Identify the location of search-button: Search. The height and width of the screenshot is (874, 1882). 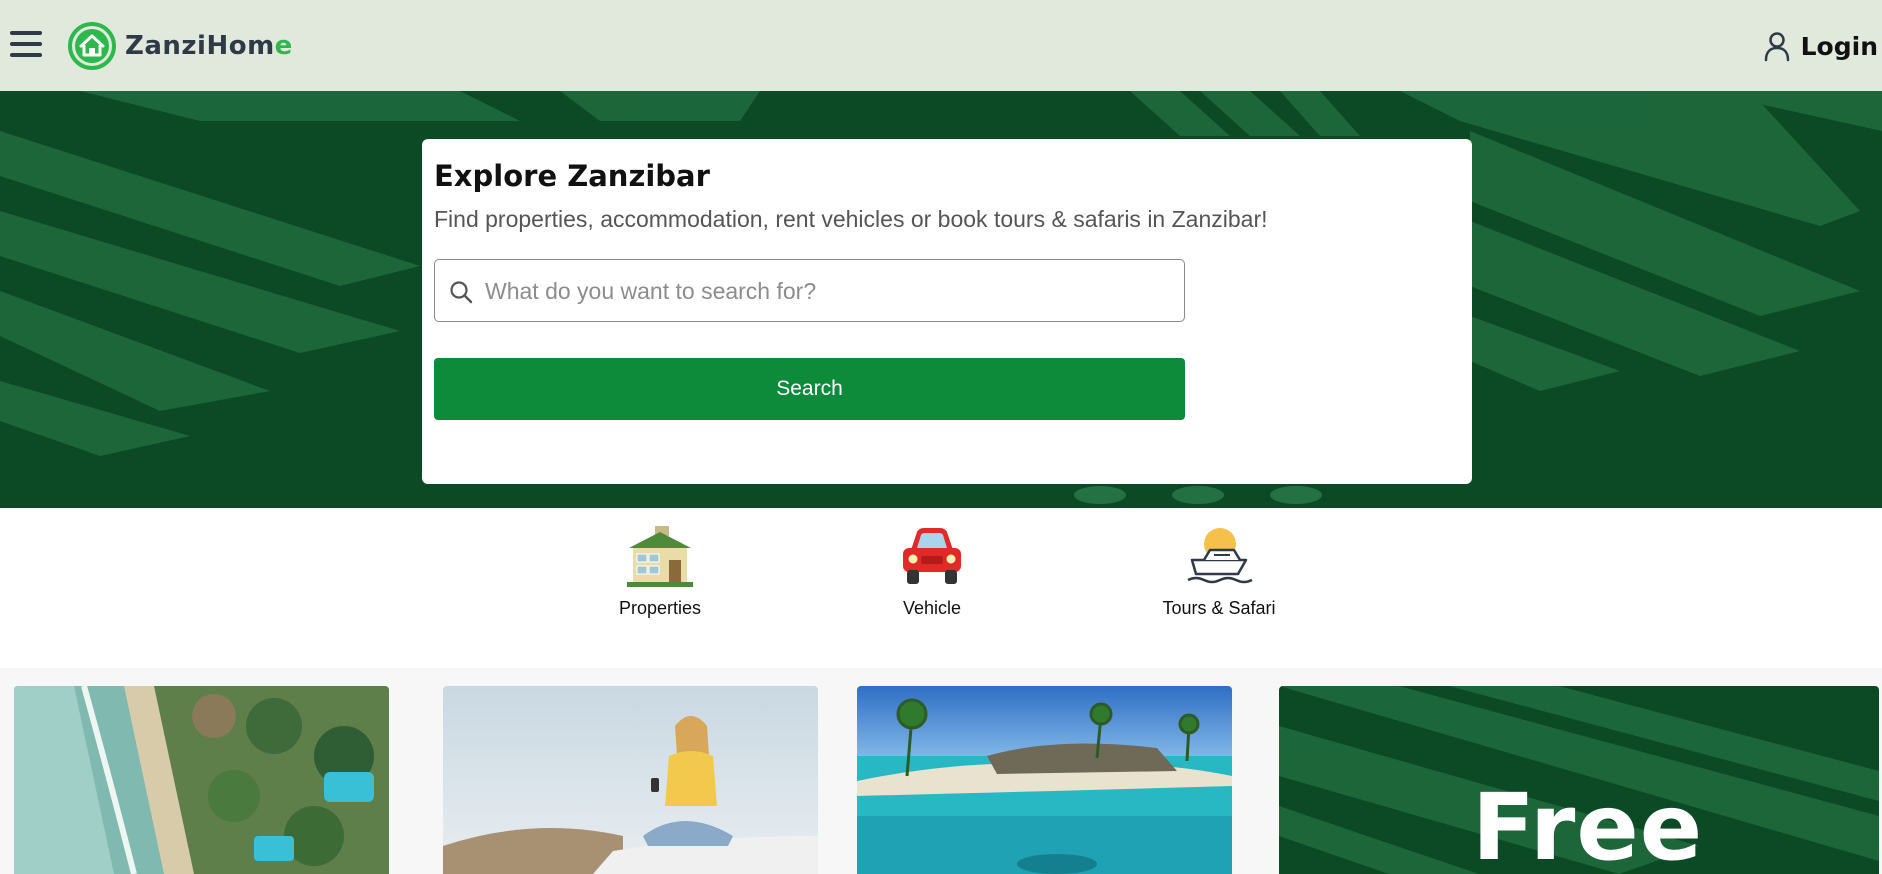
(809, 389).